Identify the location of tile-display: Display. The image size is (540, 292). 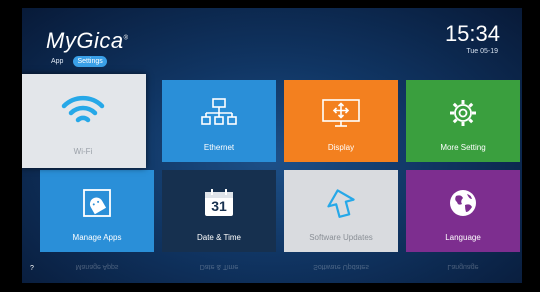
(341, 121).